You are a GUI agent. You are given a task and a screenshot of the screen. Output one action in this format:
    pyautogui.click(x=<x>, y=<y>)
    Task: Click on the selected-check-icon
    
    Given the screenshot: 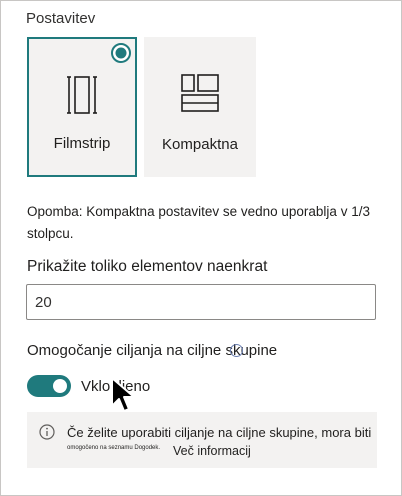 What is the action you would take?
    pyautogui.click(x=121, y=53)
    